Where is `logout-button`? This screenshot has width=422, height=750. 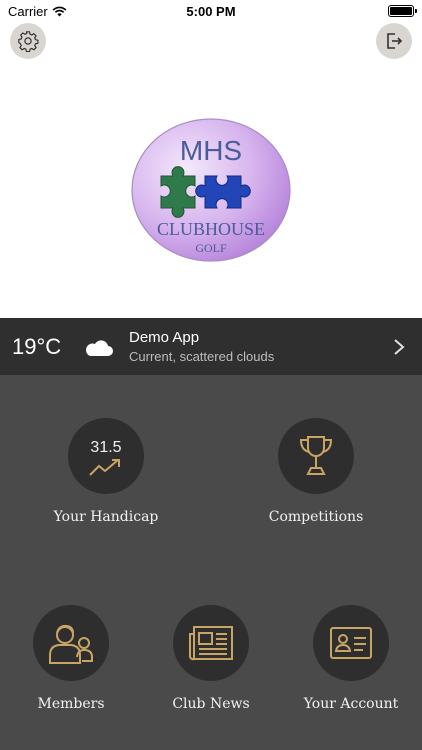
logout-button is located at coordinates (394, 41).